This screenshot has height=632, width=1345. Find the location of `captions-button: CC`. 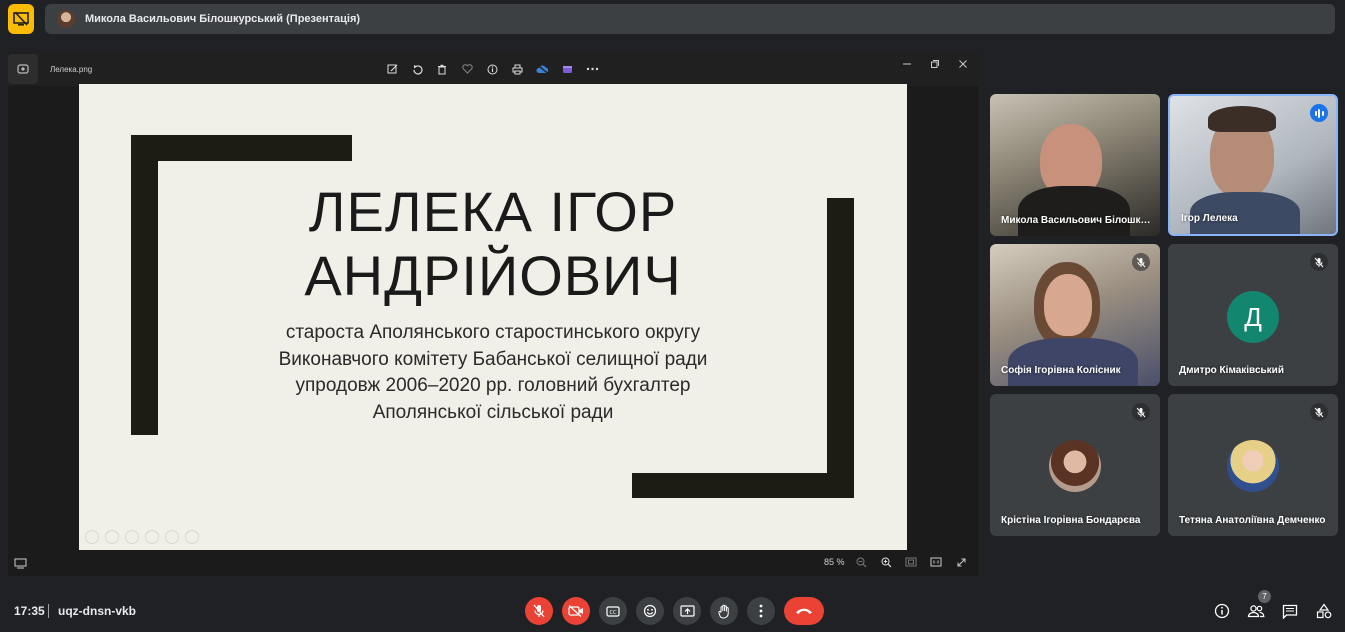

captions-button: CC is located at coordinates (613, 611).